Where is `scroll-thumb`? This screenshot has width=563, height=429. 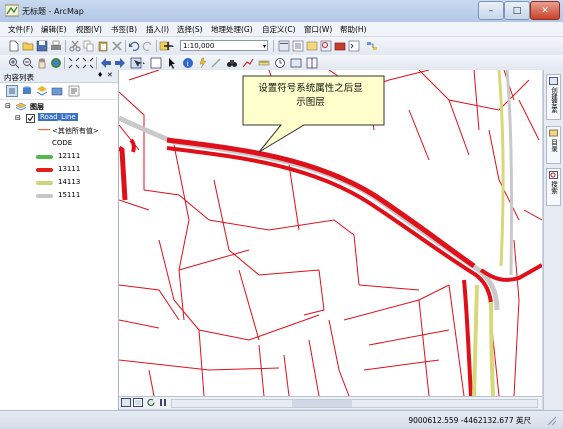 scroll-thumb is located at coordinates (322, 403).